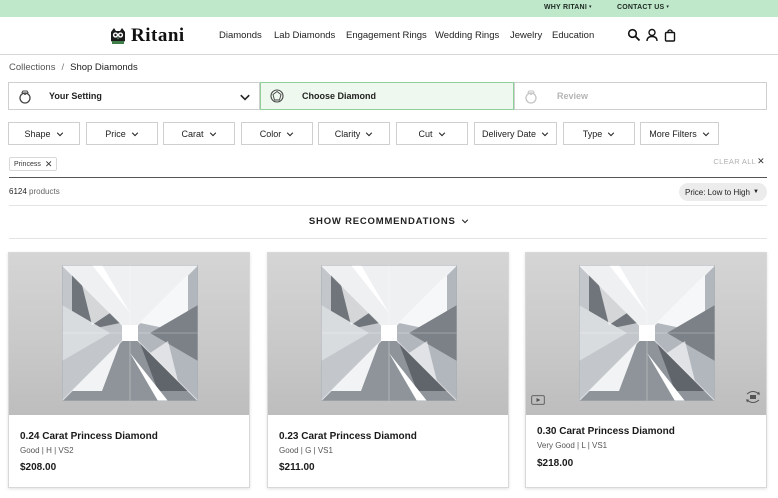 This screenshot has height=498, width=778. Describe the element at coordinates (573, 35) in the screenshot. I see `nav-education: Education` at that location.